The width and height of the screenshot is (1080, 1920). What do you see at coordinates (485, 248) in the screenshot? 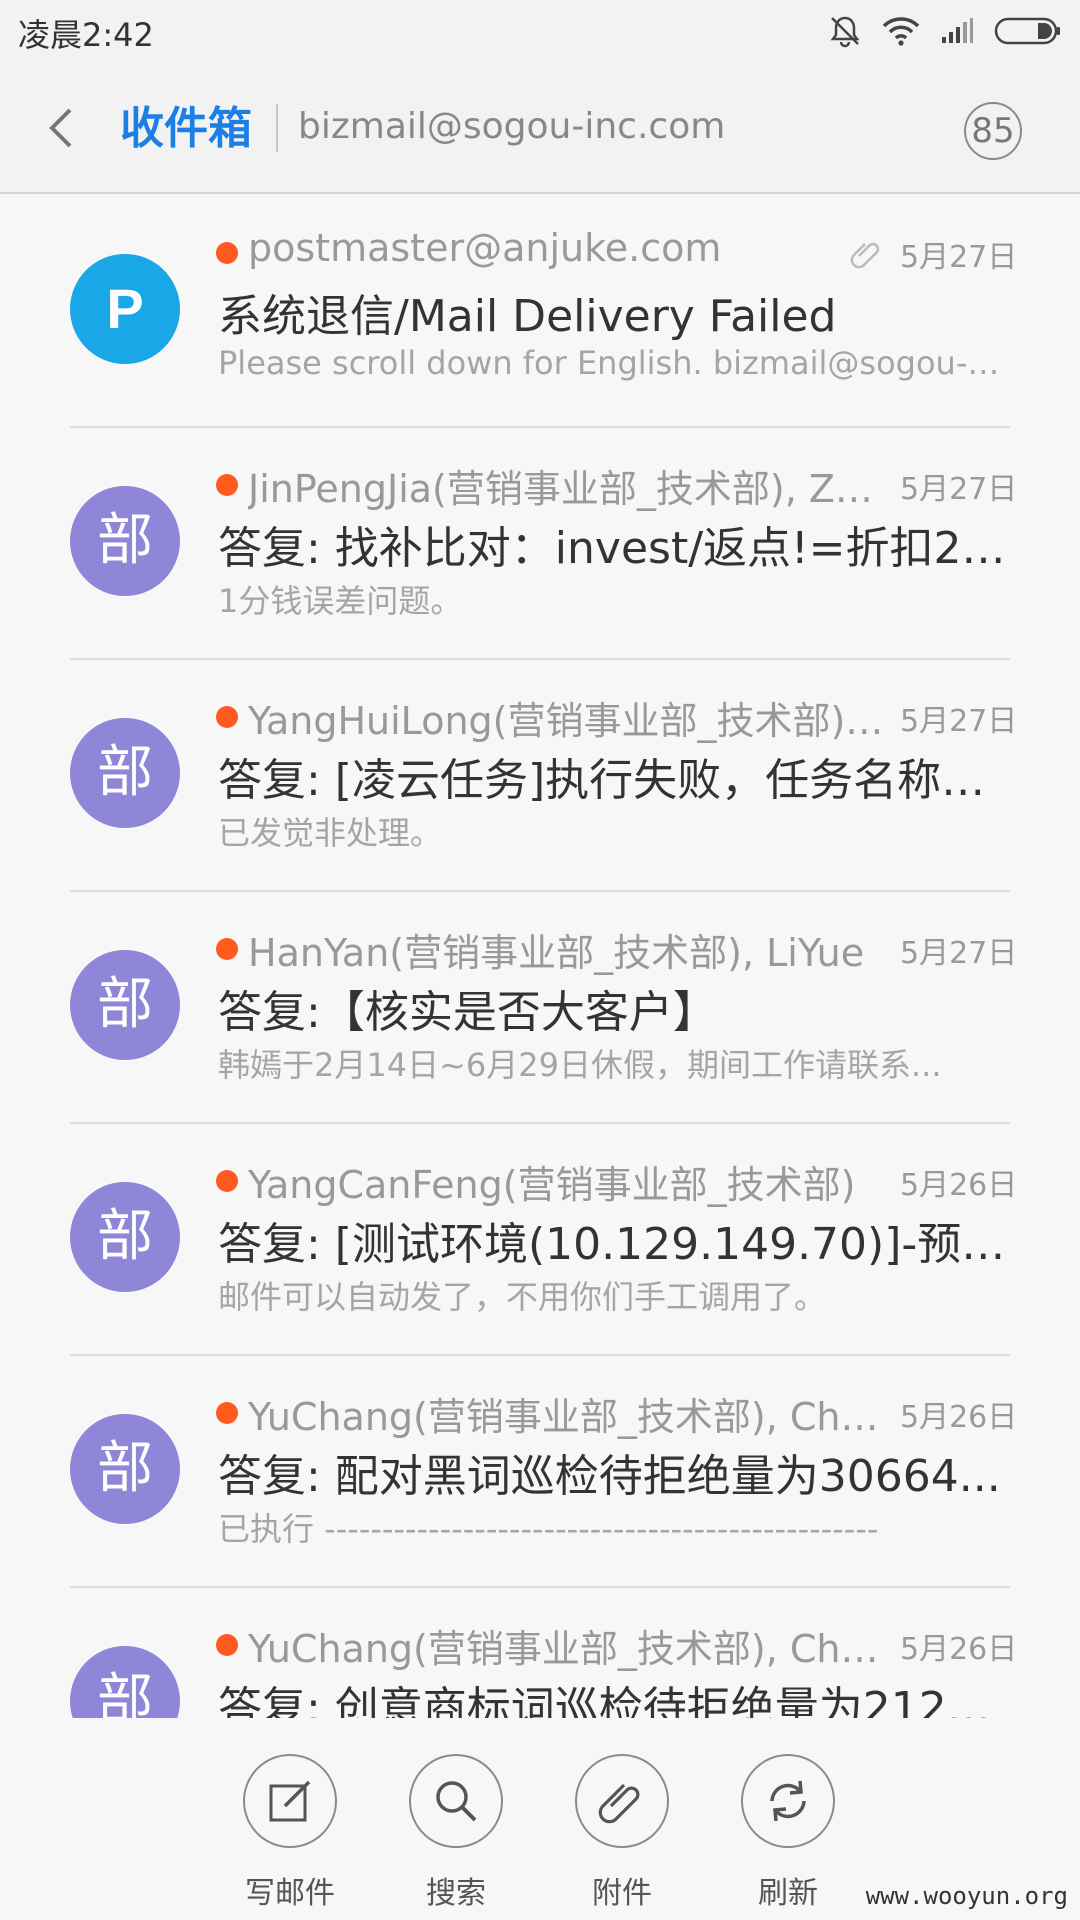
I see `mail-sender: postmaster@anjuke.com` at bounding box center [485, 248].